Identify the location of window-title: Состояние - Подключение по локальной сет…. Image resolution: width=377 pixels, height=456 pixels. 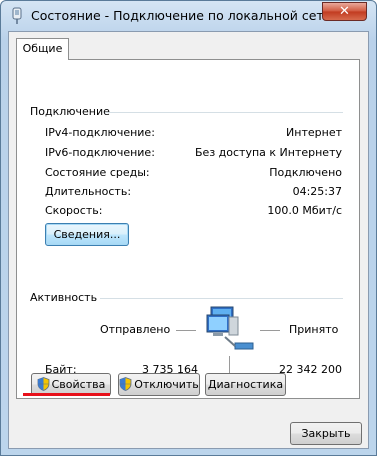
(181, 15).